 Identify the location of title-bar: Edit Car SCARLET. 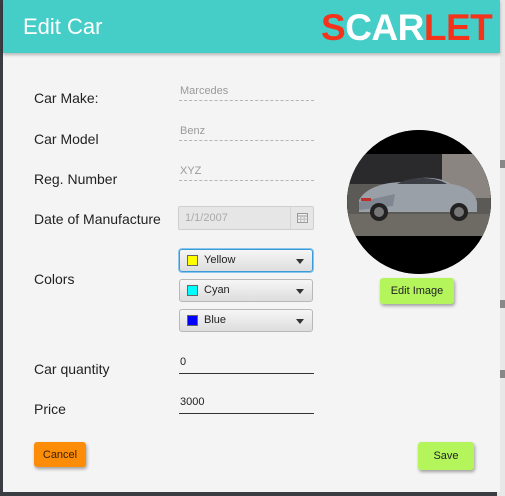
(251, 26).